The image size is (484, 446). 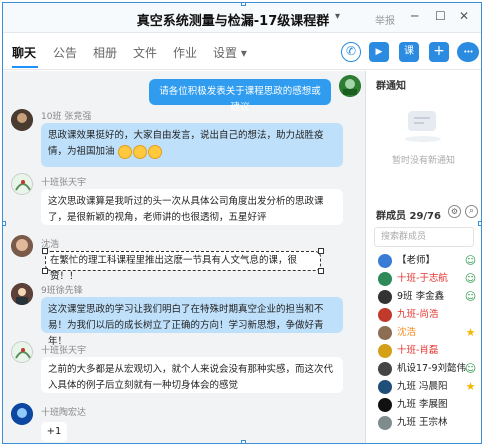 What do you see at coordinates (105, 52) in the screenshot?
I see `tab-album: 相册` at bounding box center [105, 52].